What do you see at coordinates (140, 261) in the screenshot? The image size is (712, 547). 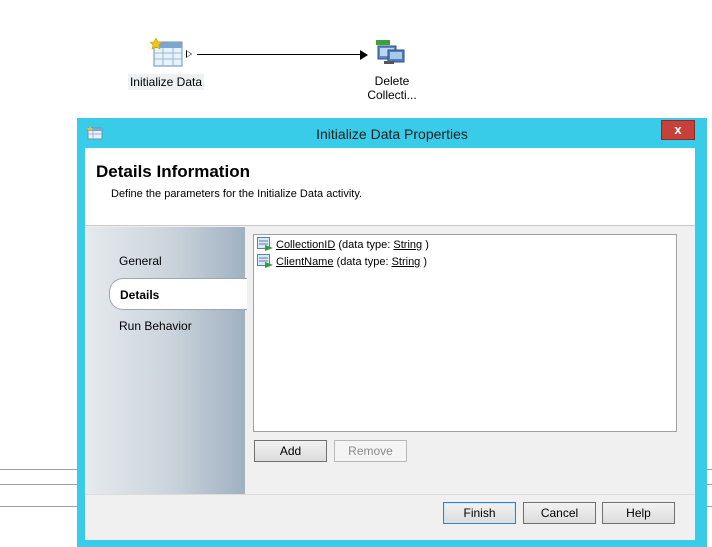 I see `nav-item-general: General` at bounding box center [140, 261].